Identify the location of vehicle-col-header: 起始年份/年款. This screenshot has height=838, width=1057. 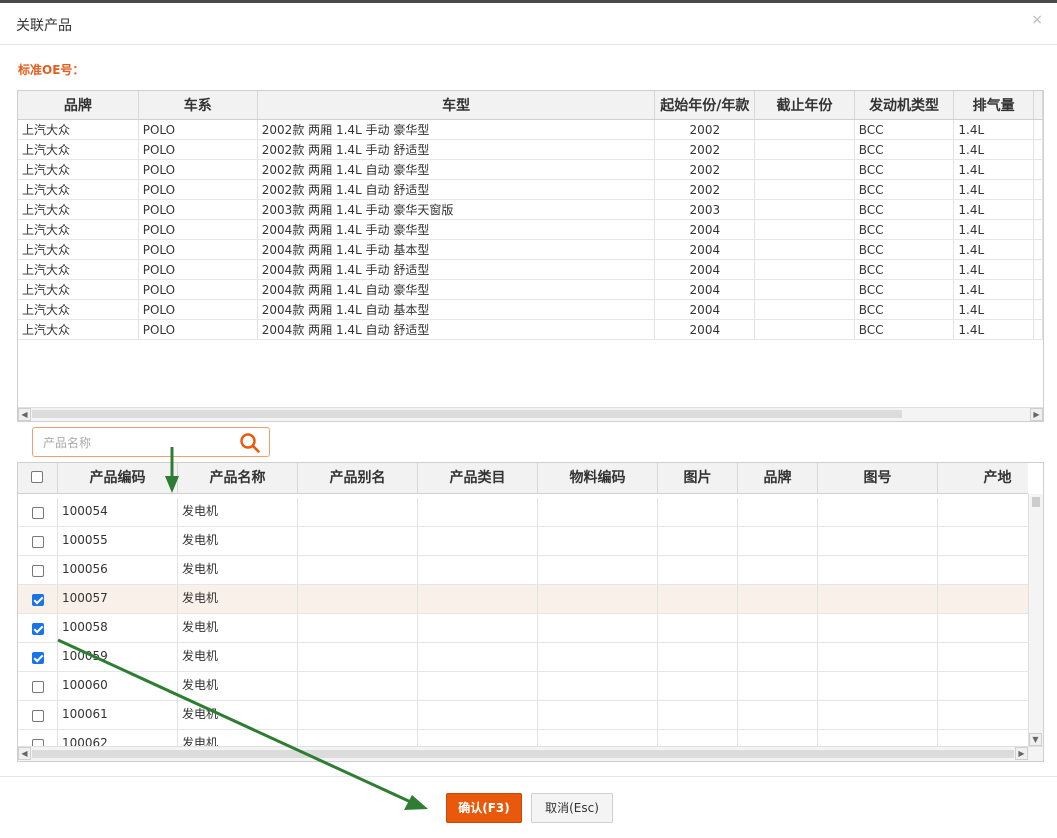
(705, 105).